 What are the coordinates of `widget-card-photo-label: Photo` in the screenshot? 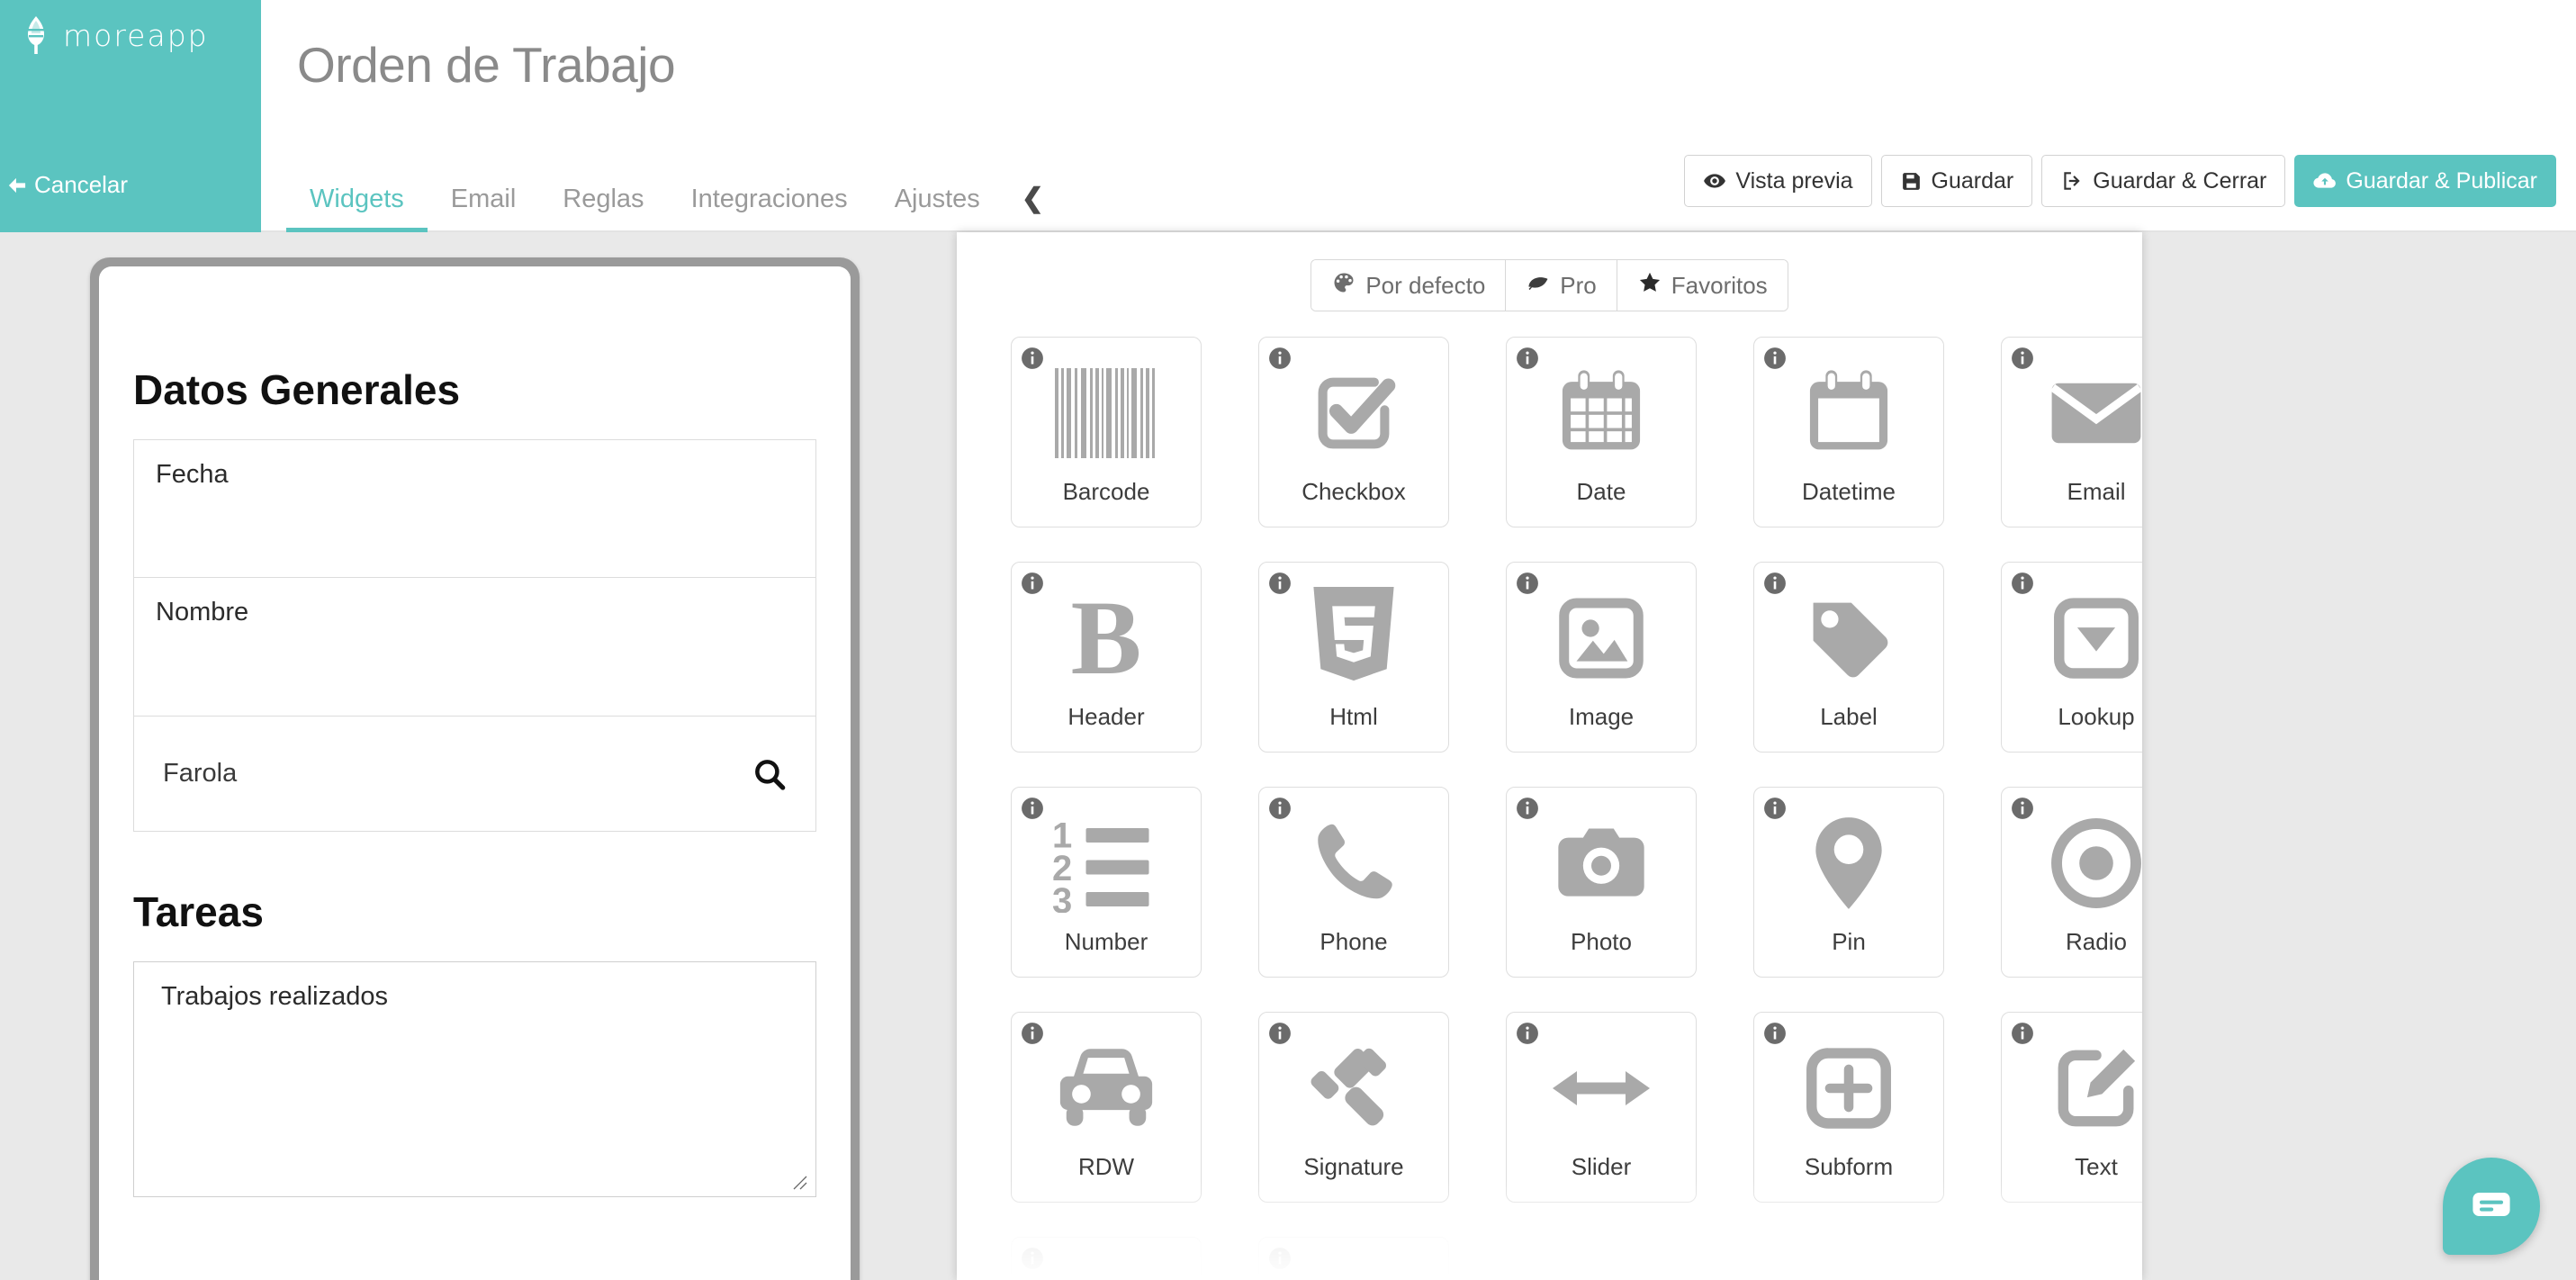 It's located at (1601, 941).